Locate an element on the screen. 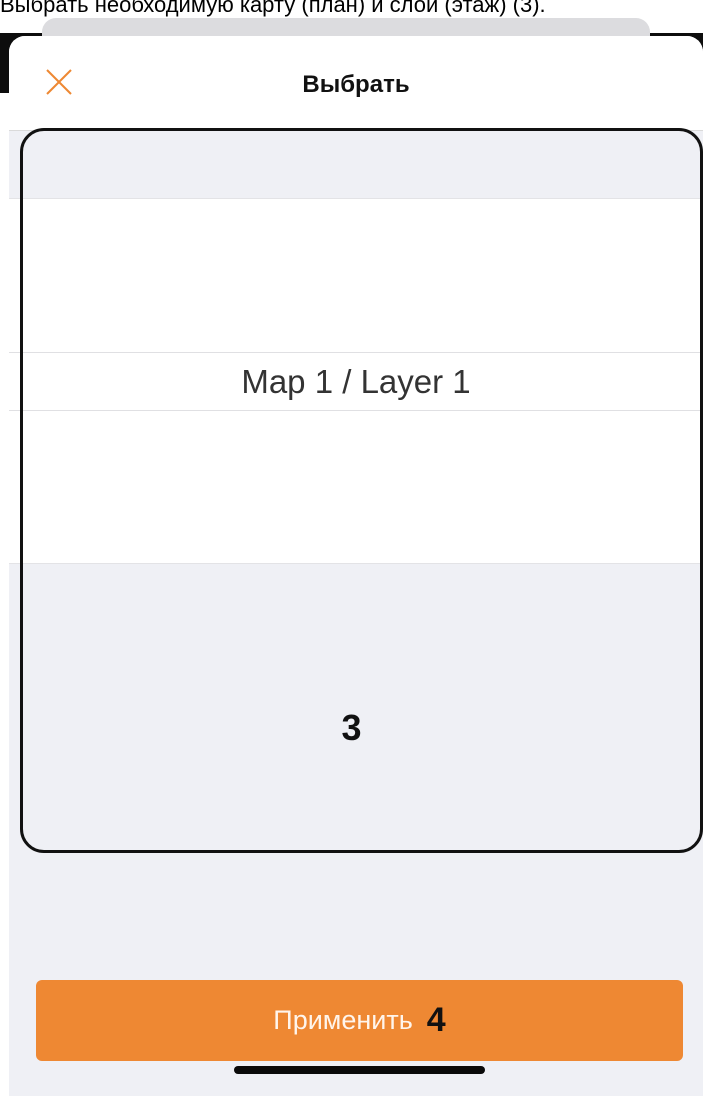  picker-selection-bottom-line is located at coordinates (356, 410).